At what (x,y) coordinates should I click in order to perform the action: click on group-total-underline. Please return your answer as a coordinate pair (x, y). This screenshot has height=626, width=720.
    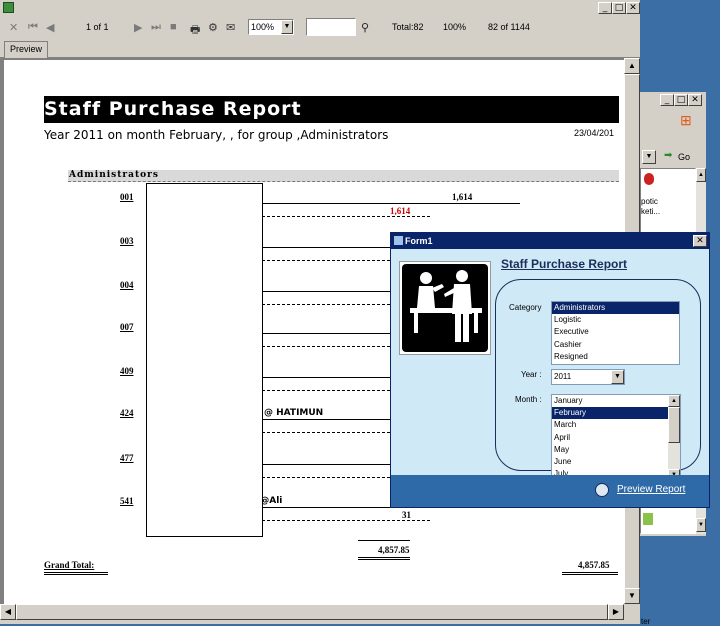
    Looking at the image, I should click on (384, 558).